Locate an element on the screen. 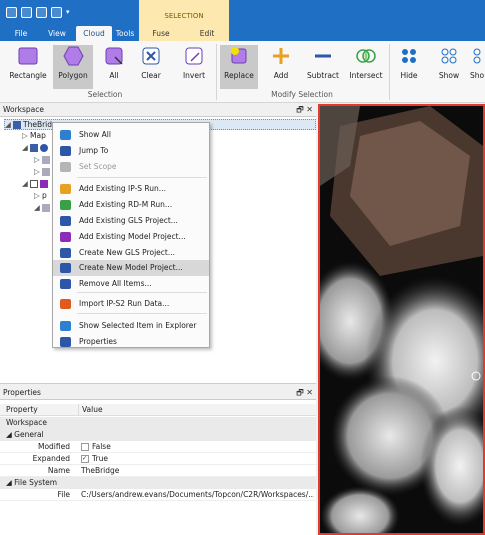 The width and height of the screenshot is (485, 535). tab-tools: Tools is located at coordinates (125, 33).